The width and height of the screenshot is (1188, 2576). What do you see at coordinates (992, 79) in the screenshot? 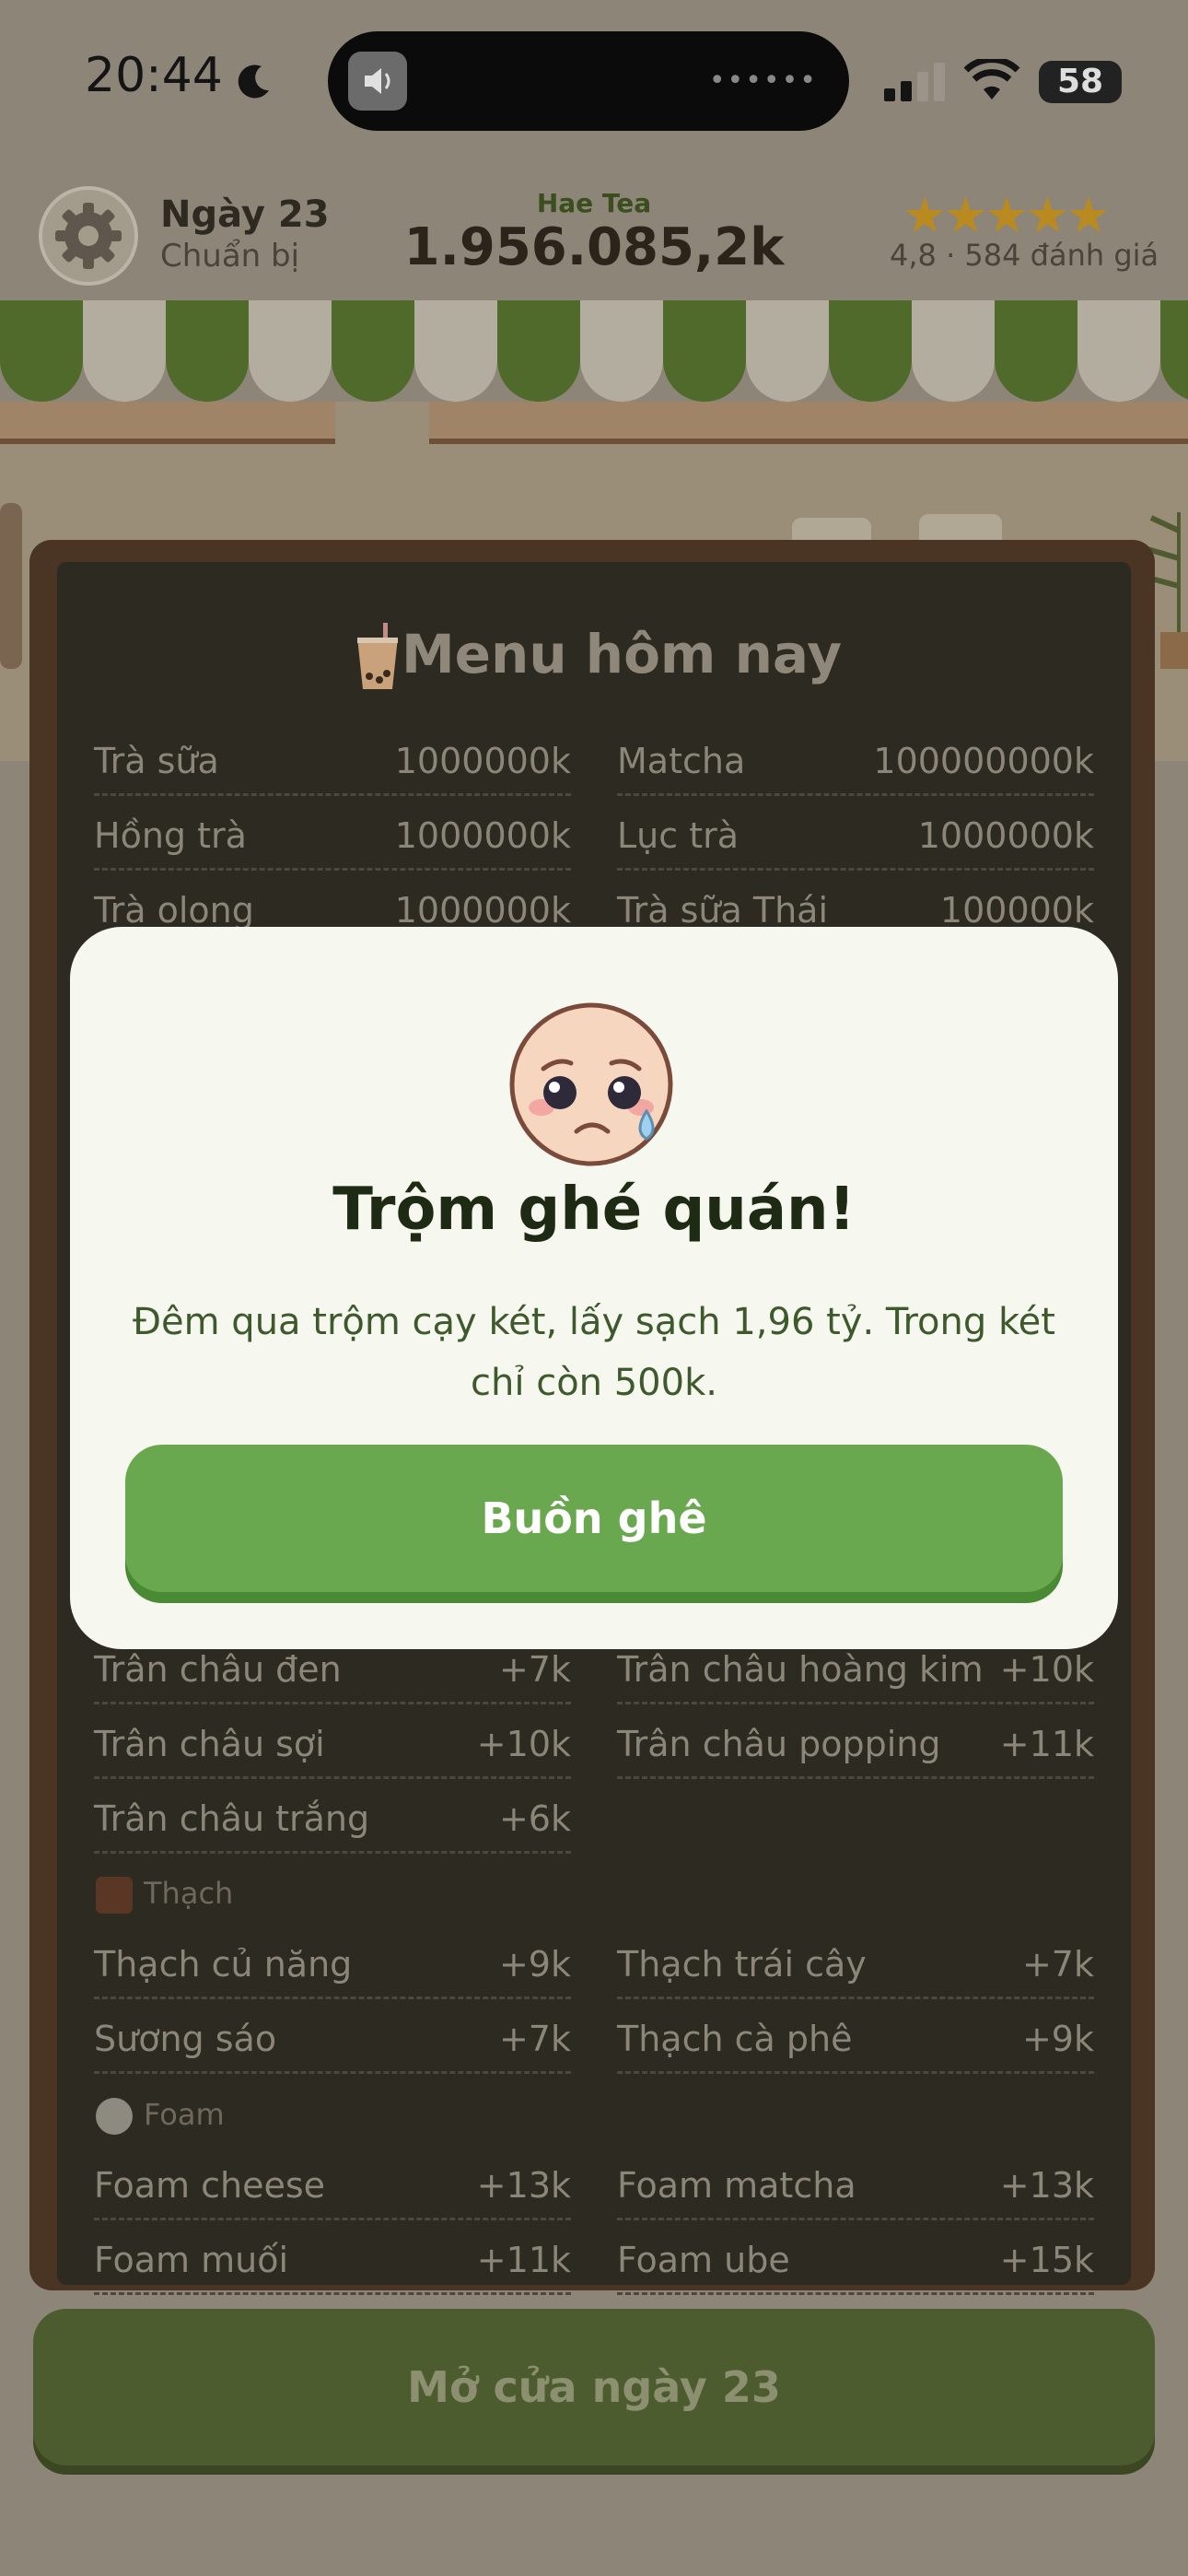
I see `wifi-icon` at bounding box center [992, 79].